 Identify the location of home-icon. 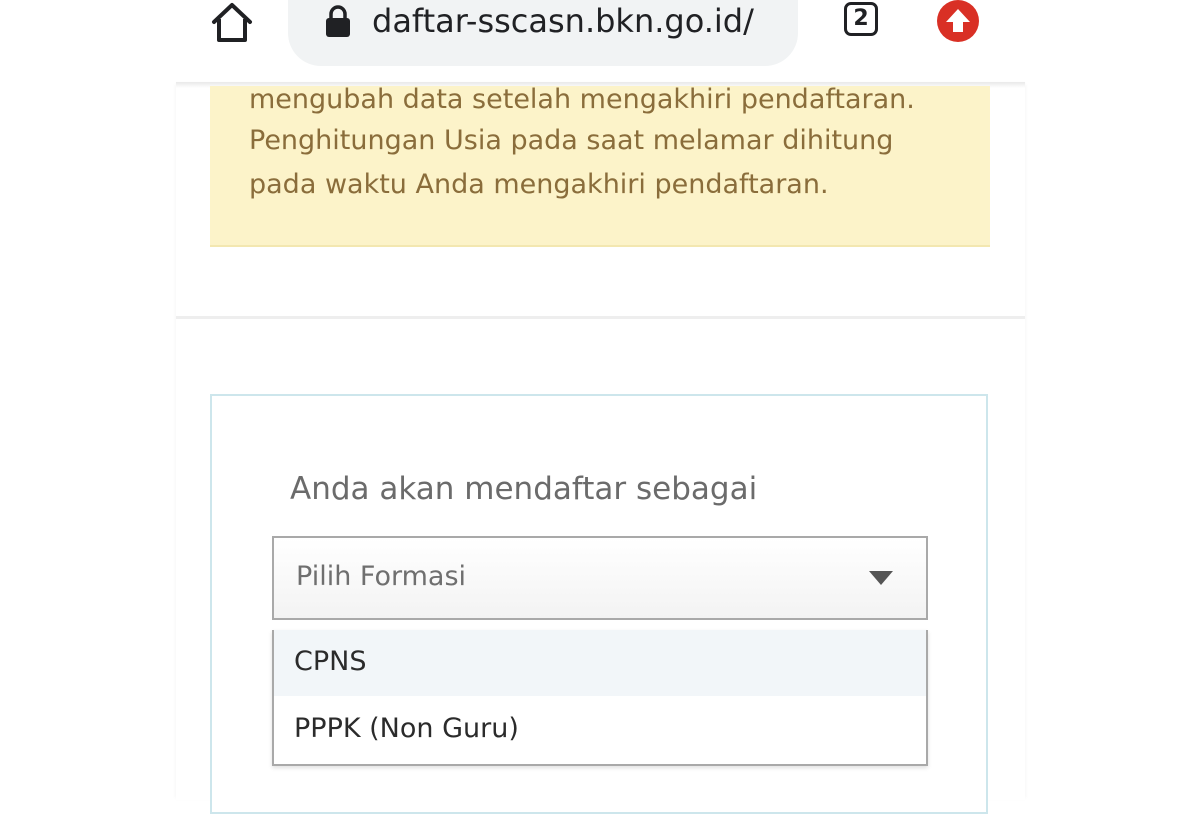
(232, 22).